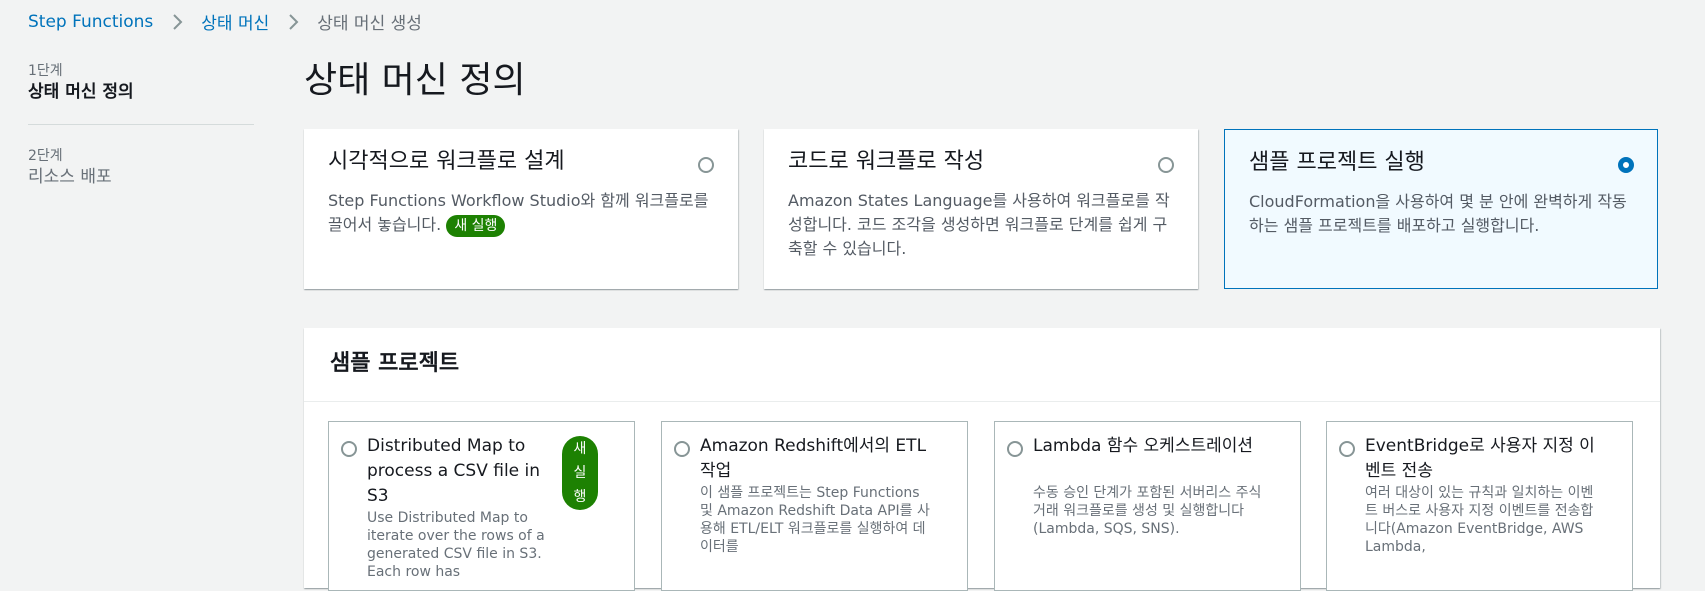 This screenshot has width=1705, height=591. I want to click on step-number: 2단계, so click(45, 156).